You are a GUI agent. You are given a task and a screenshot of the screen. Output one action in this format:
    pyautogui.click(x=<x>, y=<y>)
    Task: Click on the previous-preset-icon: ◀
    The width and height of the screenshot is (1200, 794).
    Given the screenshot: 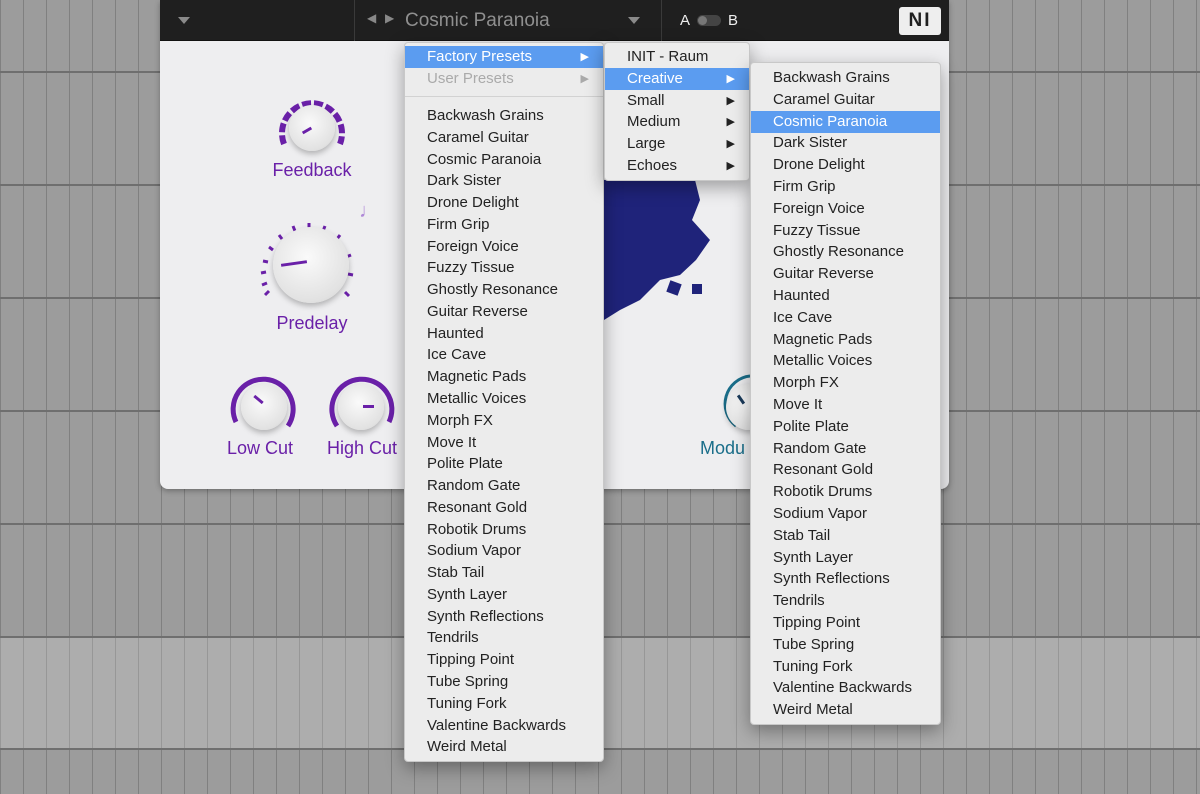 What is the action you would take?
    pyautogui.click(x=371, y=18)
    